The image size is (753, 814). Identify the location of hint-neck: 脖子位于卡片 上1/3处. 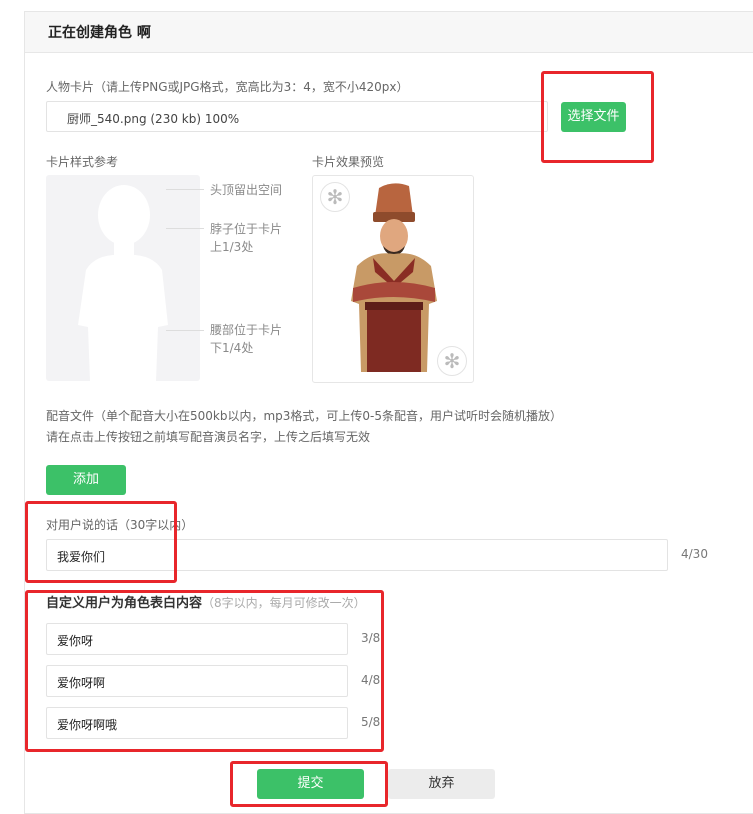
(246, 238).